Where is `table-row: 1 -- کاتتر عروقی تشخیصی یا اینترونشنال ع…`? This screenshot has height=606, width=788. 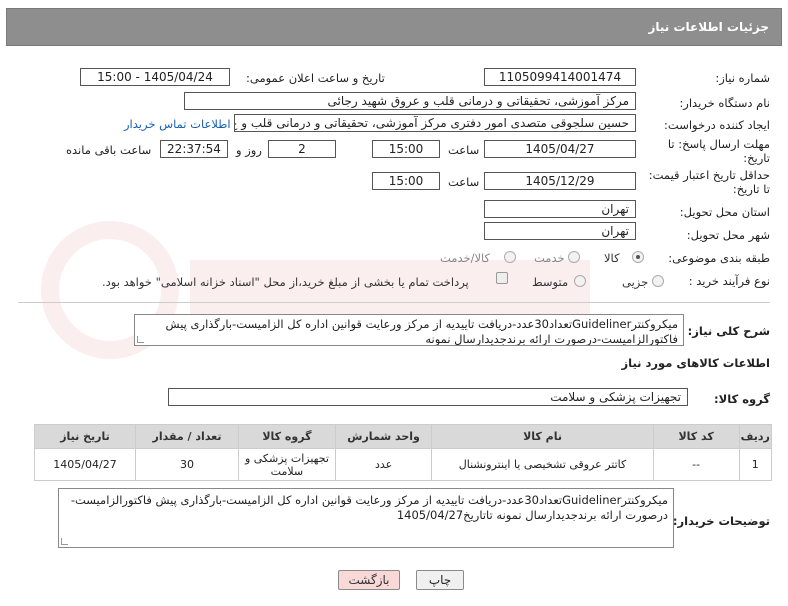 table-row: 1 -- کاتتر عروقی تشخیصی یا اینترونشنال ع… is located at coordinates (403, 464).